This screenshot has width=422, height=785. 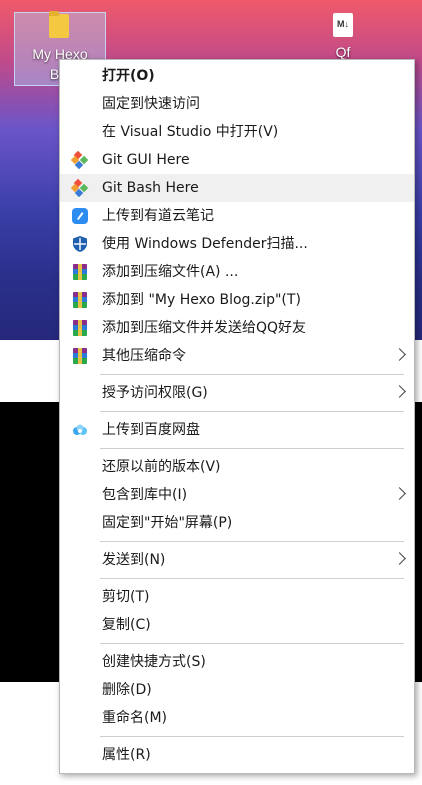 What do you see at coordinates (237, 662) in the screenshot?
I see `menu-item-create-shortcut: 创建快捷方式(S)` at bounding box center [237, 662].